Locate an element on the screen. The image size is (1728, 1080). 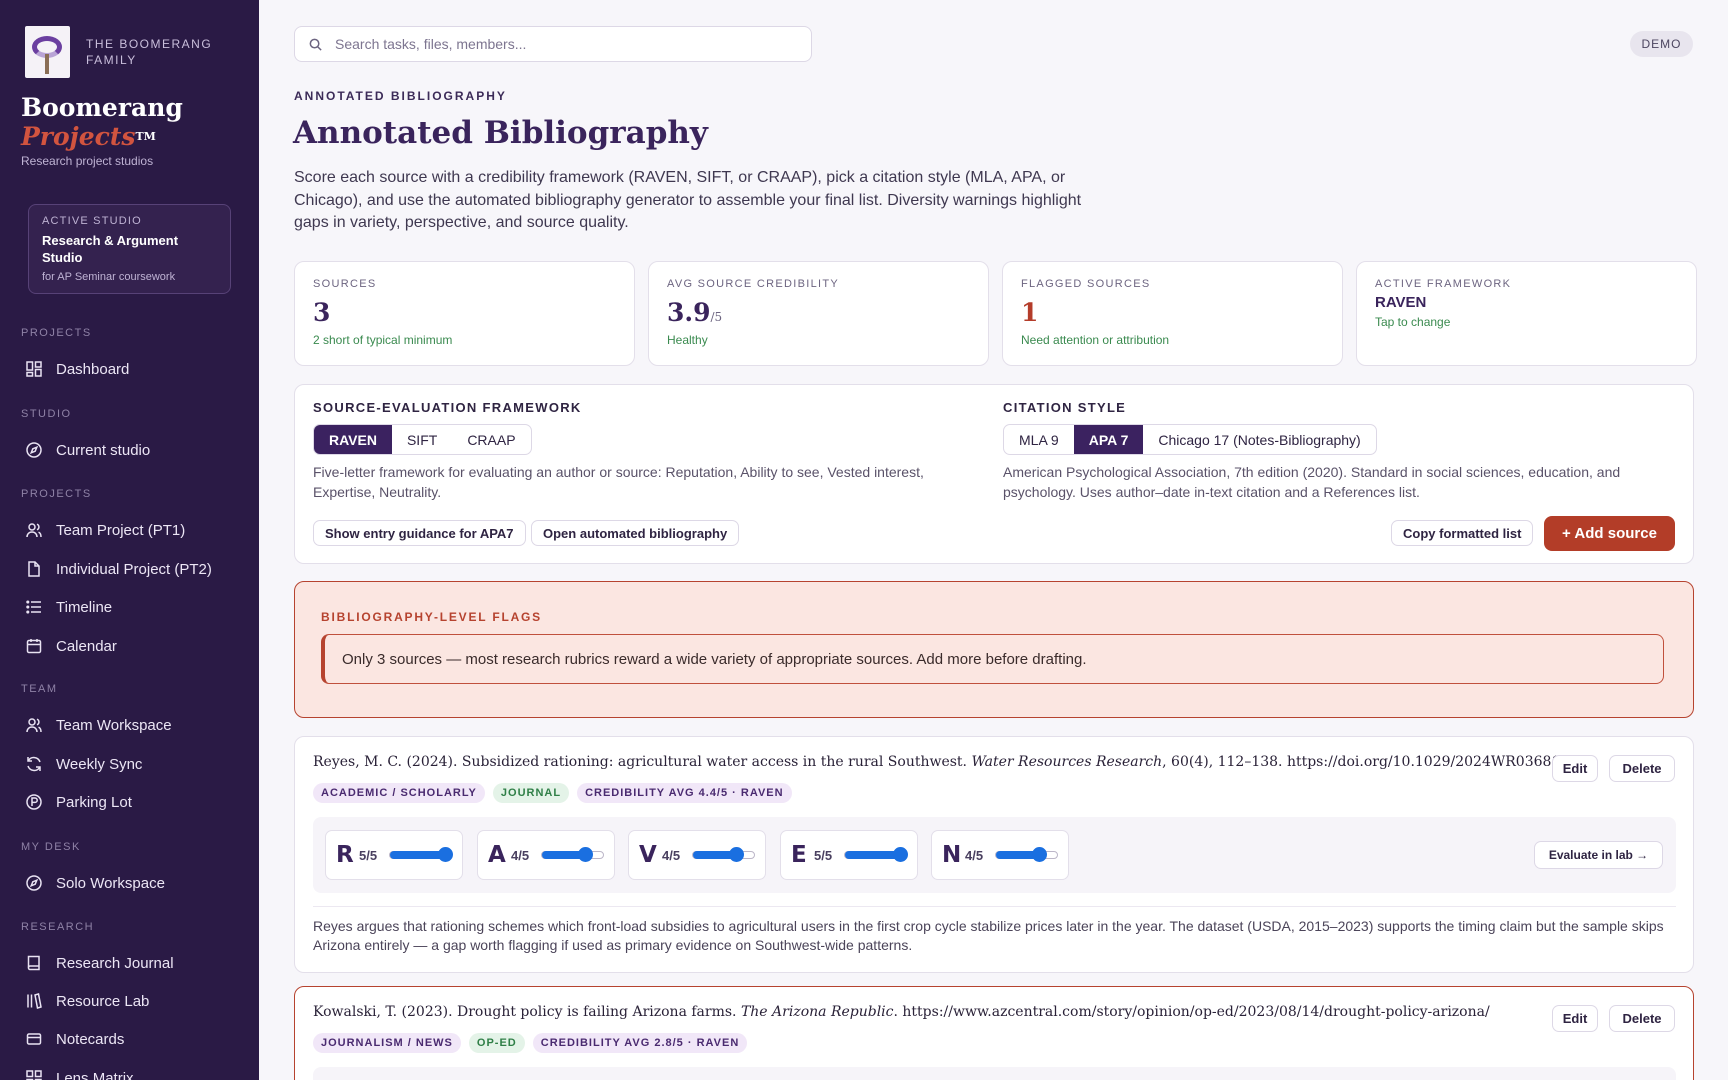
sidebar-item-label: Weekly Sync is located at coordinates (99, 764).